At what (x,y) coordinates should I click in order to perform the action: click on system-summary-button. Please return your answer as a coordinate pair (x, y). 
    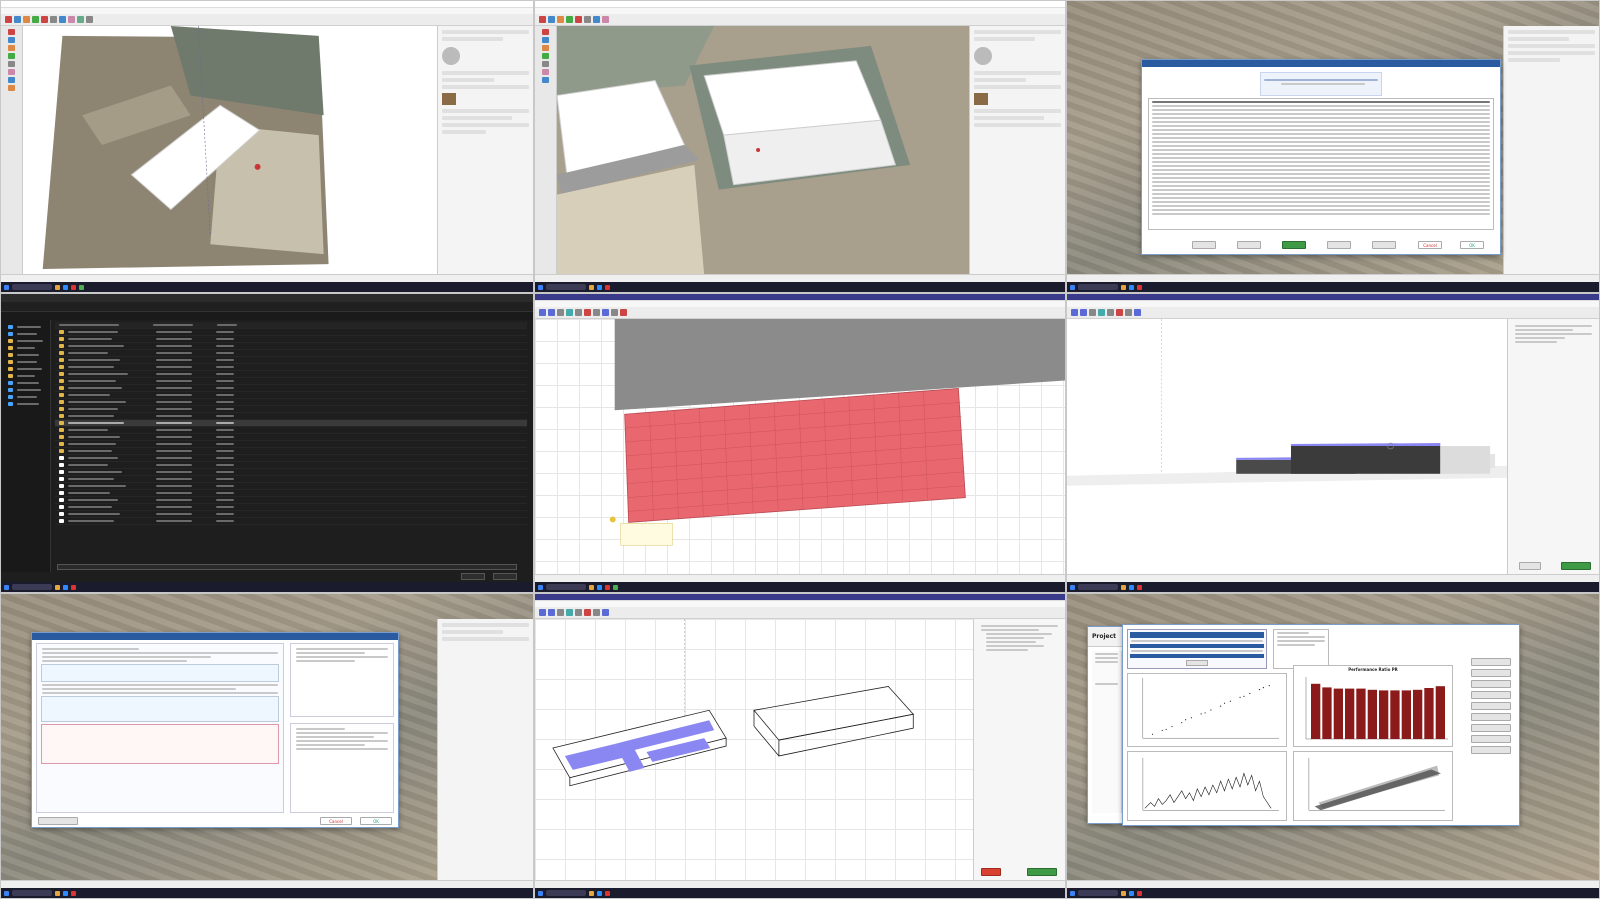
    Looking at the image, I should click on (58, 821).